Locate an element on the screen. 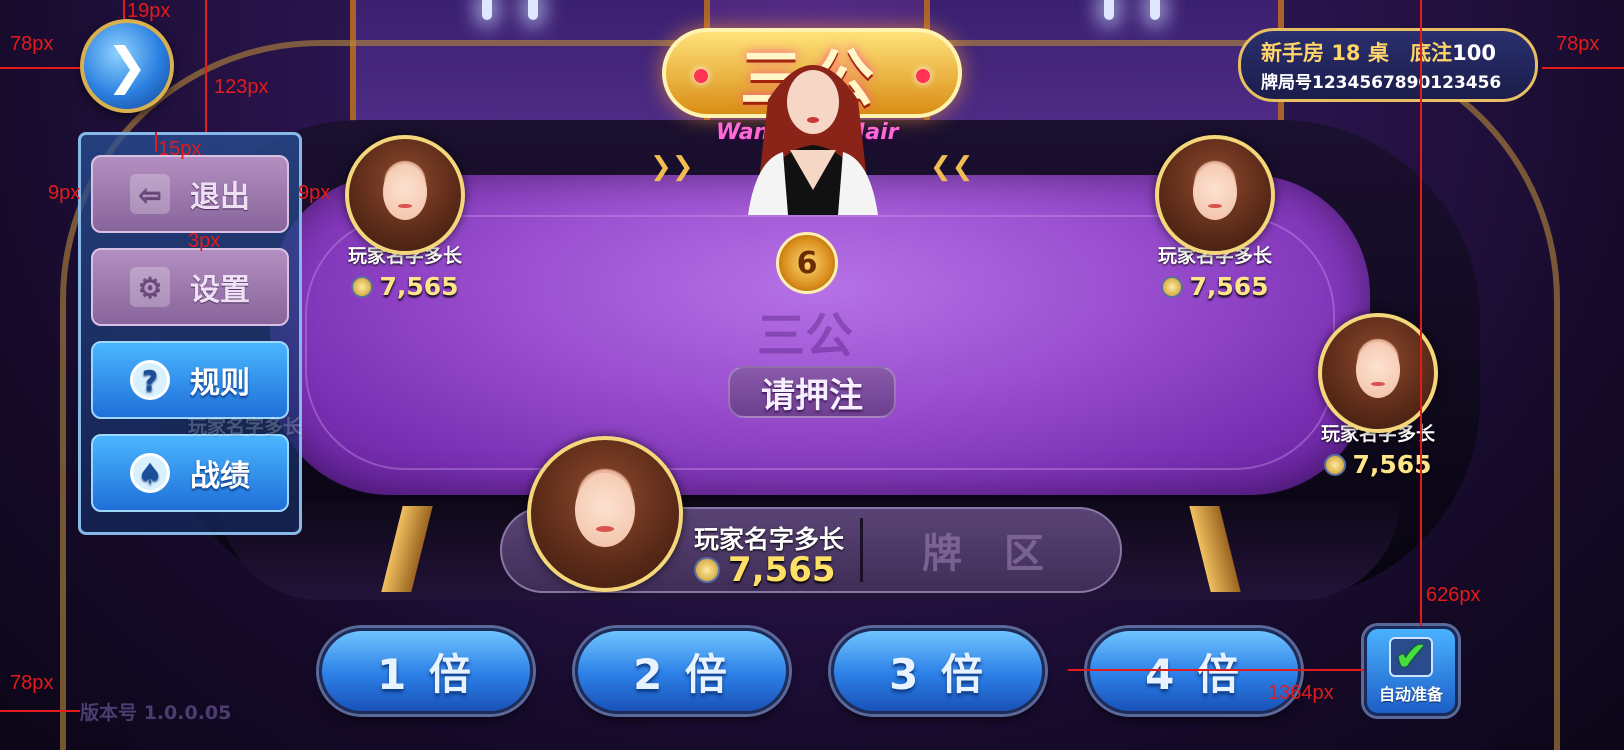 The width and height of the screenshot is (1624, 750). plate-divider is located at coordinates (861, 550).